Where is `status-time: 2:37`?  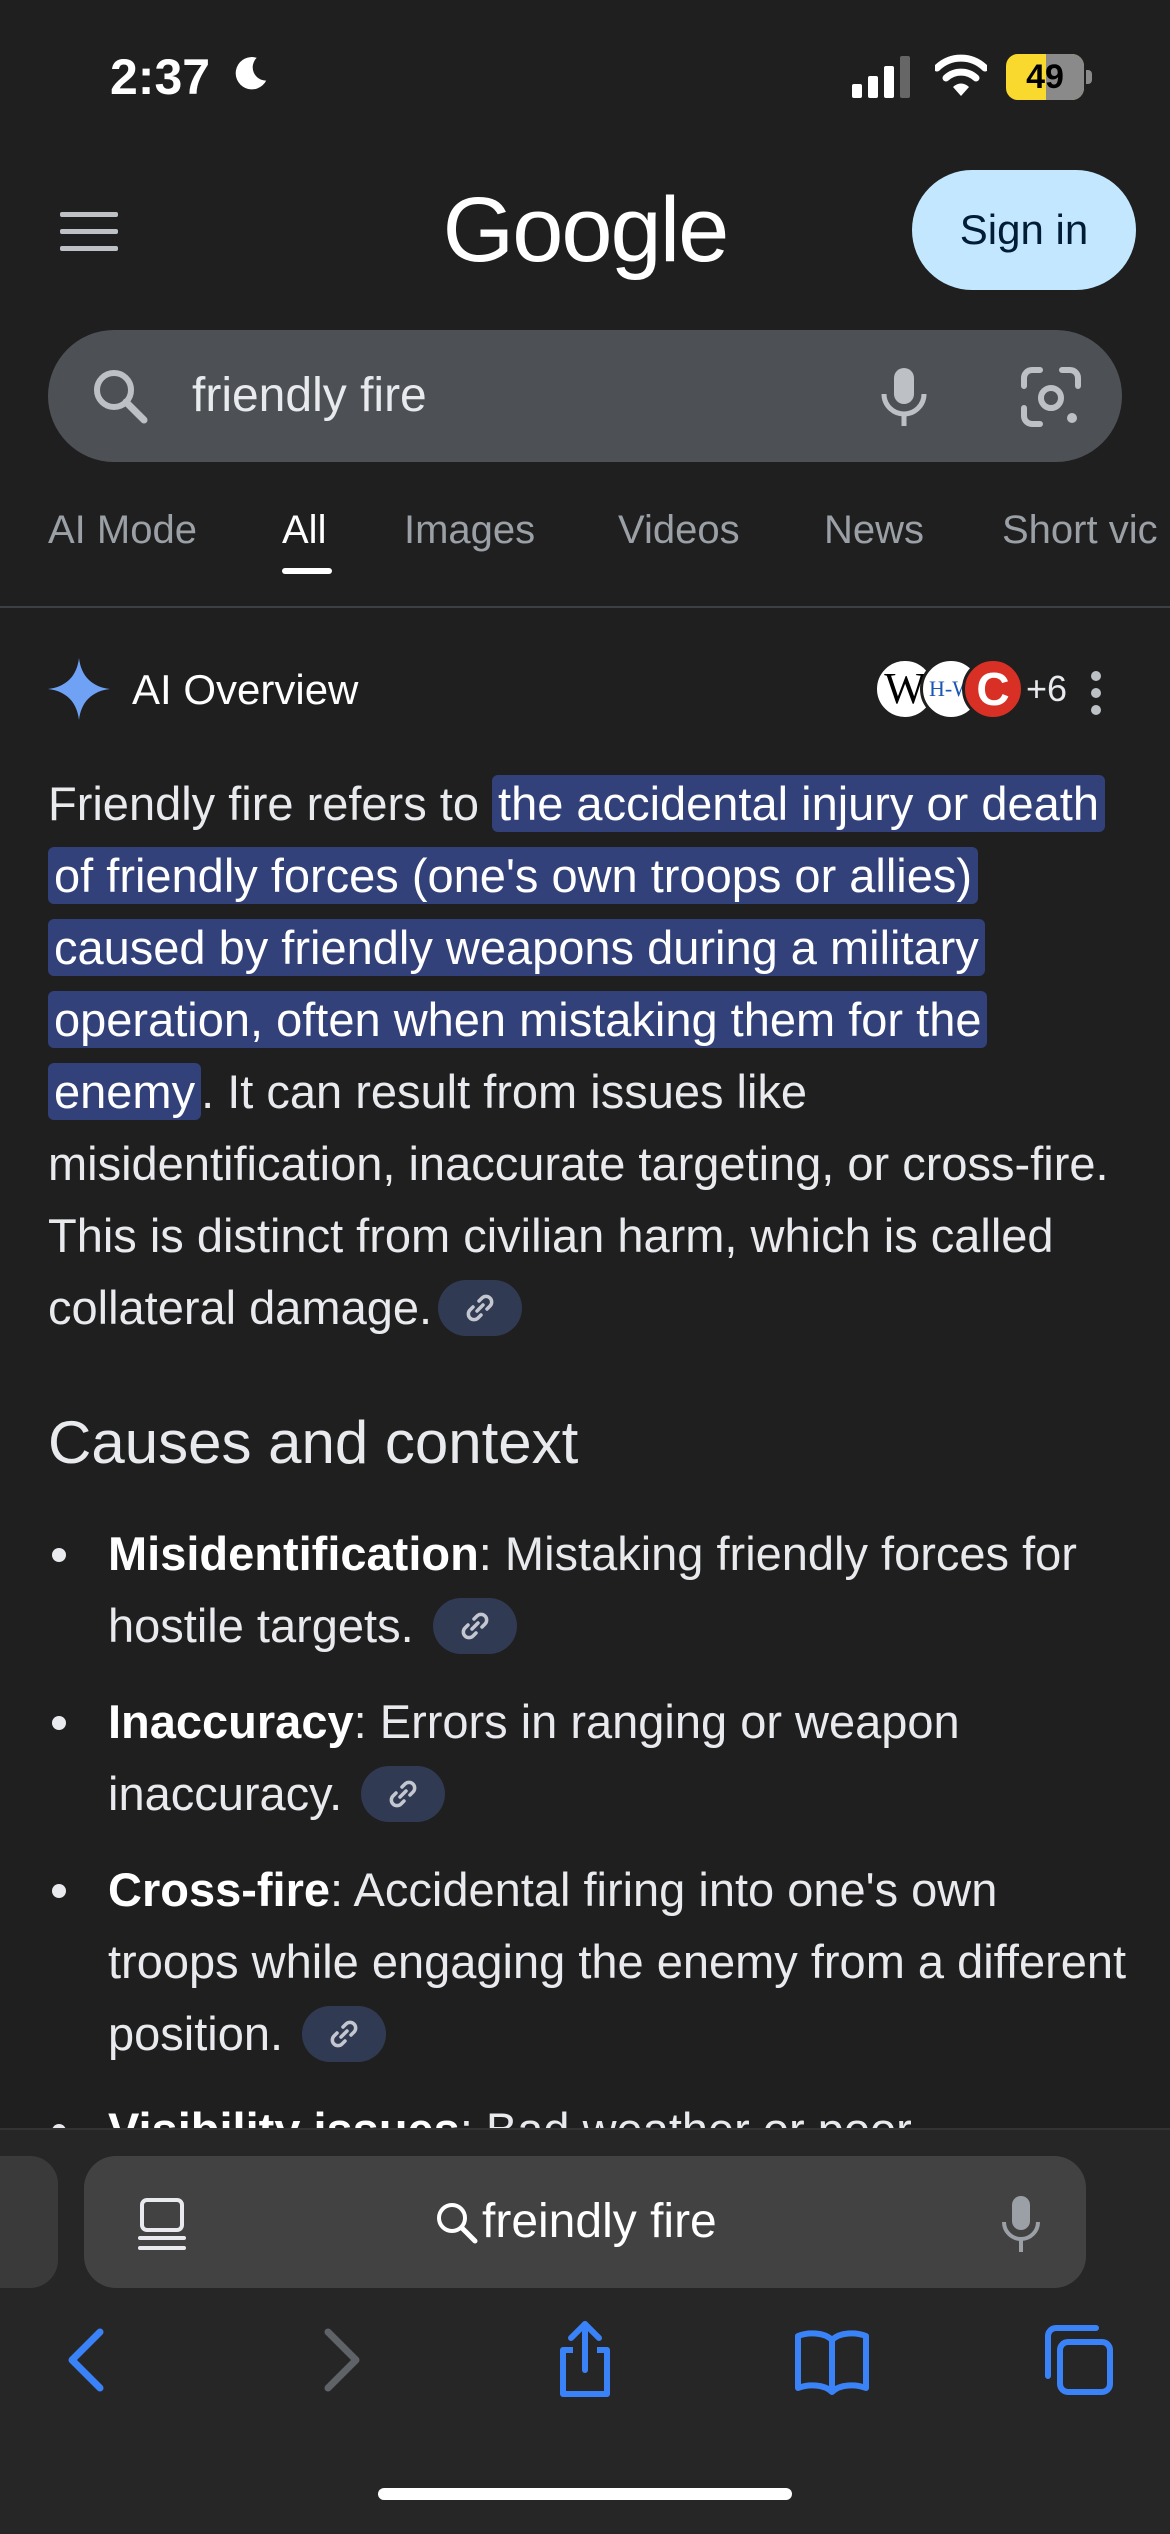 status-time: 2:37 is located at coordinates (160, 77).